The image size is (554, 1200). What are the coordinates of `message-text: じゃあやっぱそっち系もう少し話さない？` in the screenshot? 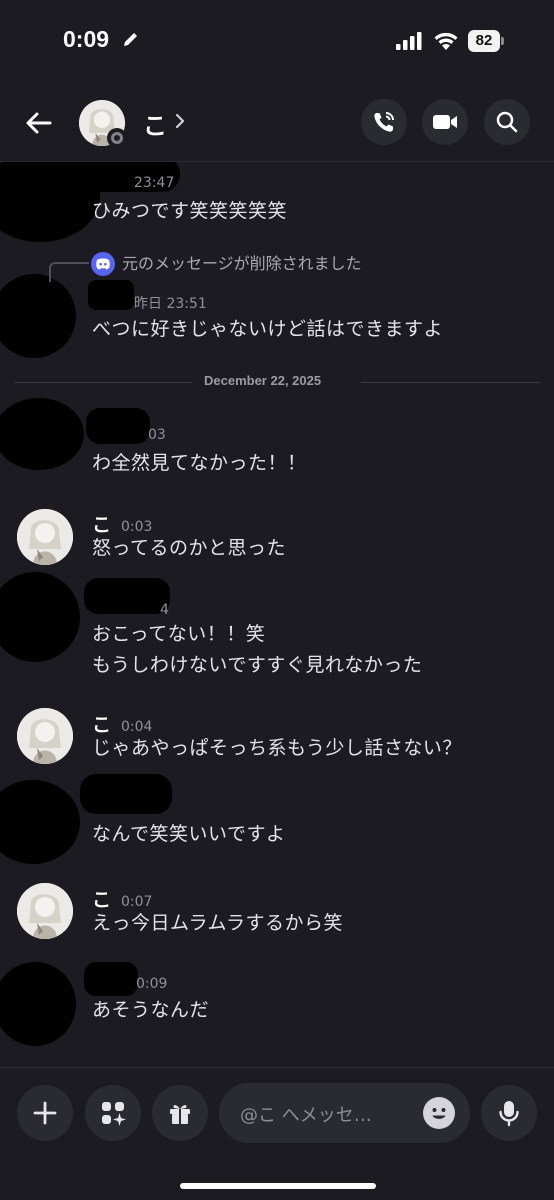 It's located at (277, 748).